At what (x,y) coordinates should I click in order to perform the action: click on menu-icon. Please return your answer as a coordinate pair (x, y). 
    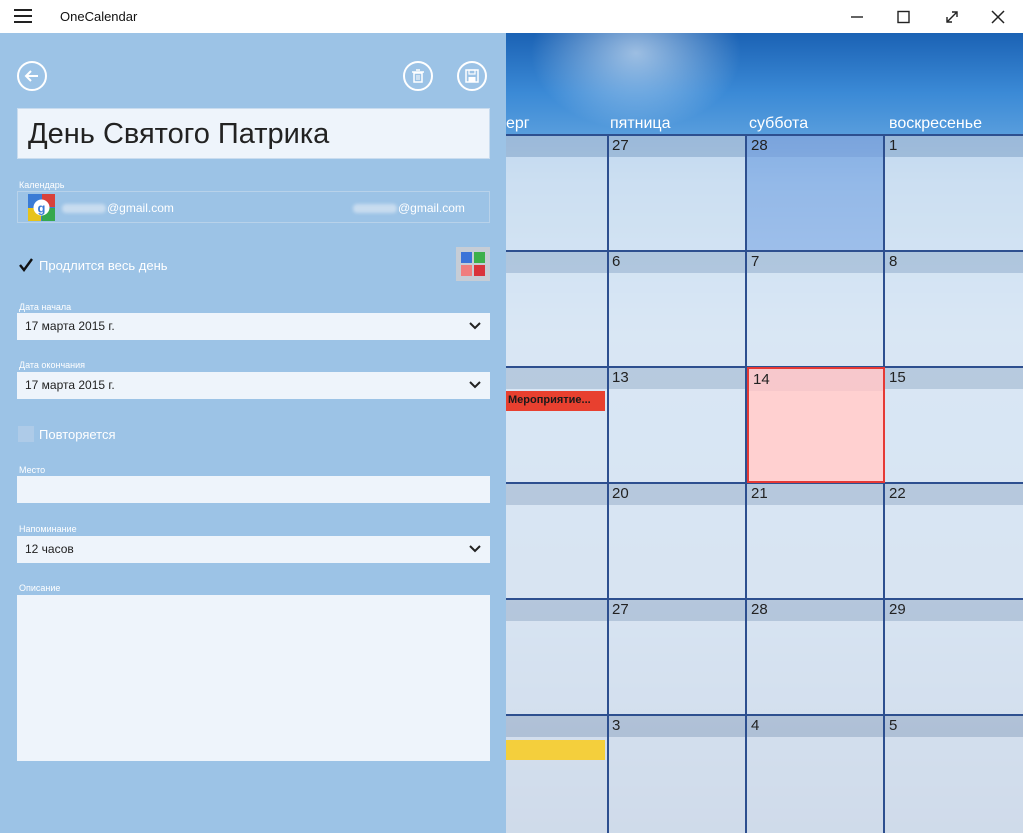
    Looking at the image, I should click on (23, 16).